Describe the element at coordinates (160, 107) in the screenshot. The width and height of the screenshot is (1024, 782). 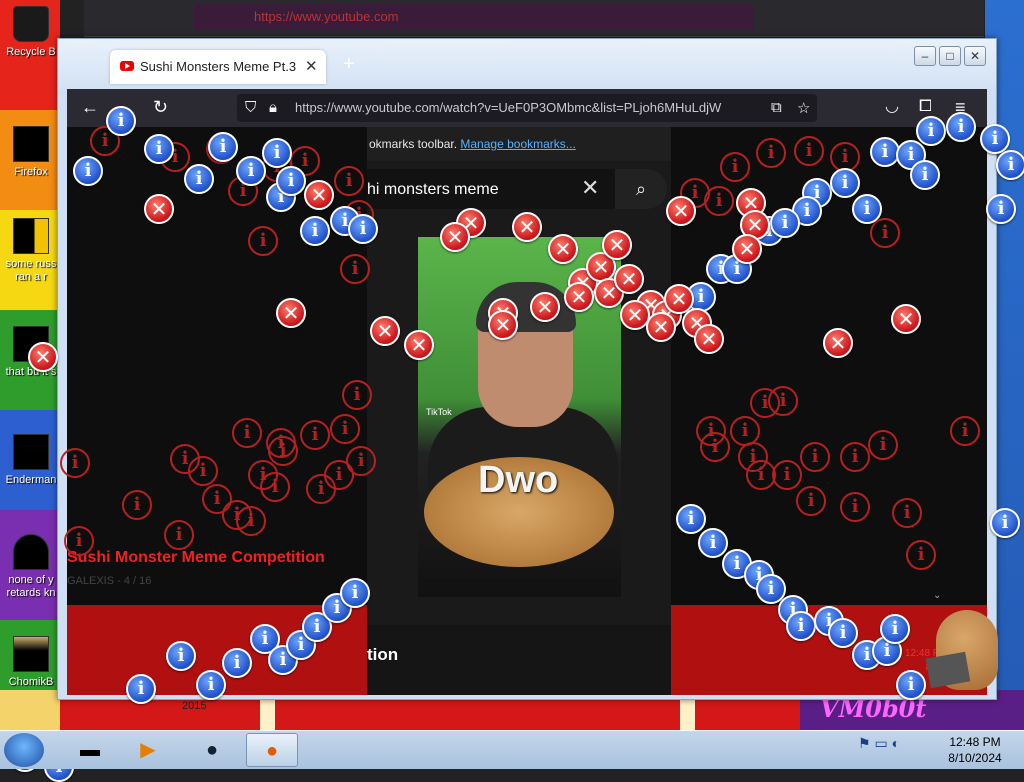
I see `reload-icon: ↻` at that location.